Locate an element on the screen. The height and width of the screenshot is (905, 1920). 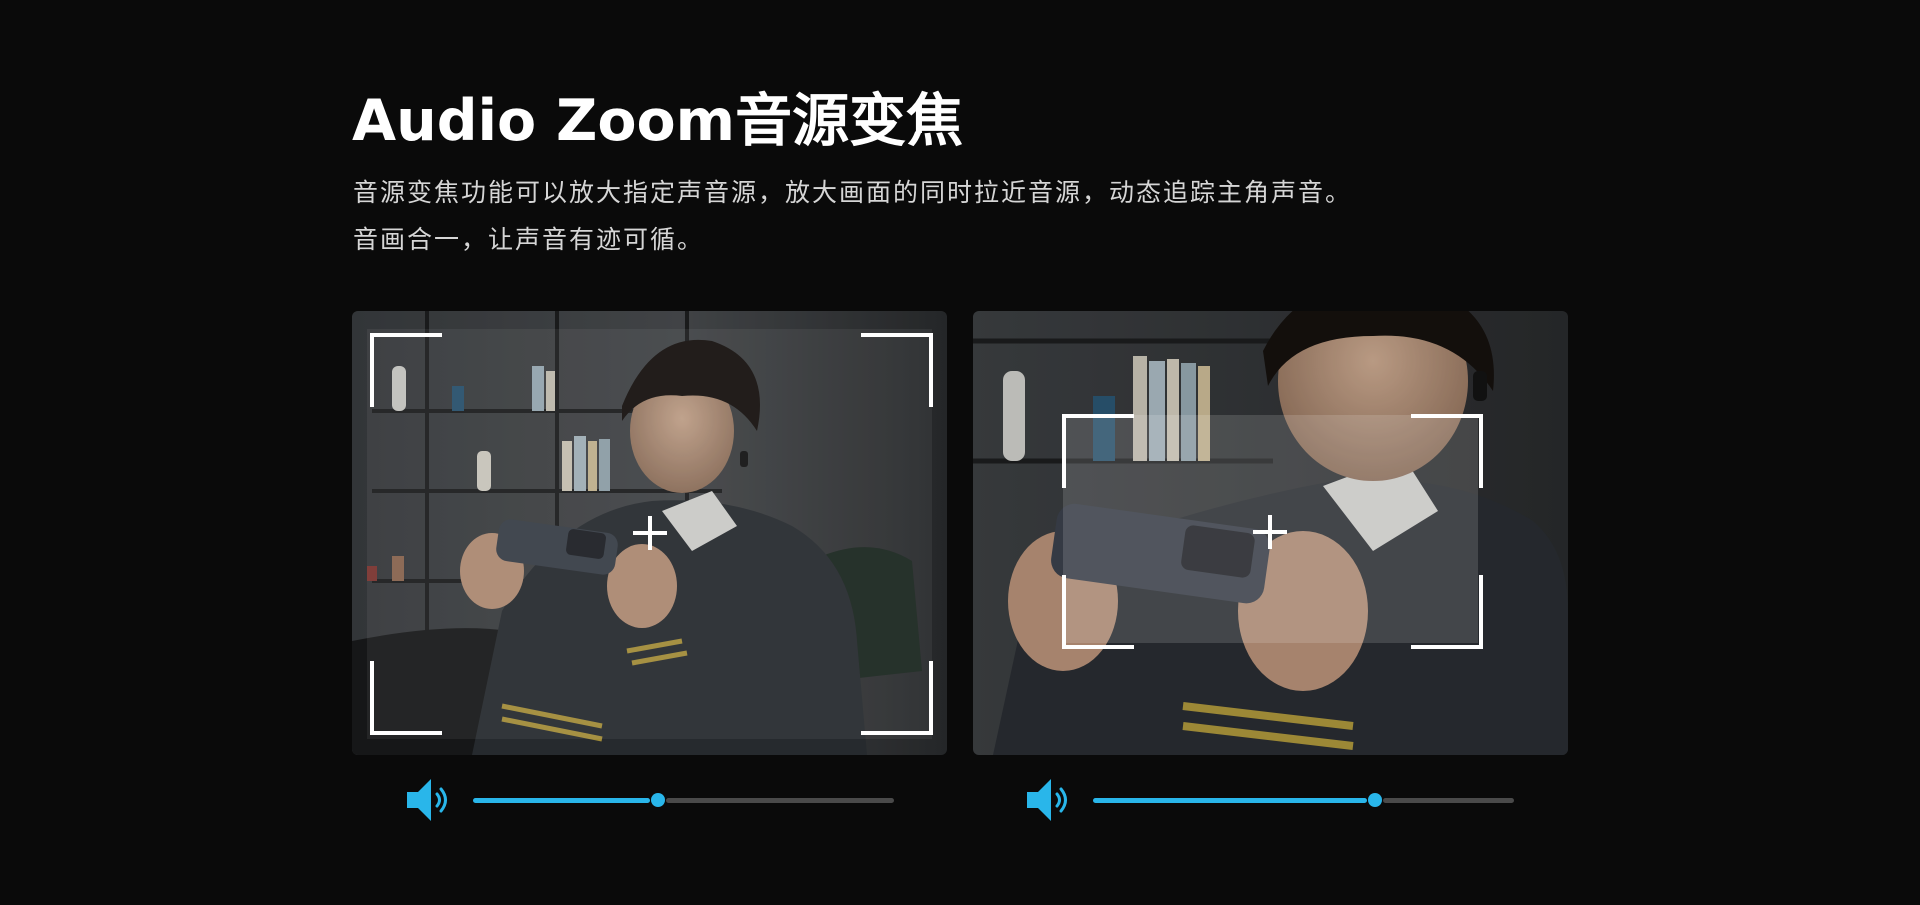
page-title: Audio Zoom音源变焦 is located at coordinates (658, 121).